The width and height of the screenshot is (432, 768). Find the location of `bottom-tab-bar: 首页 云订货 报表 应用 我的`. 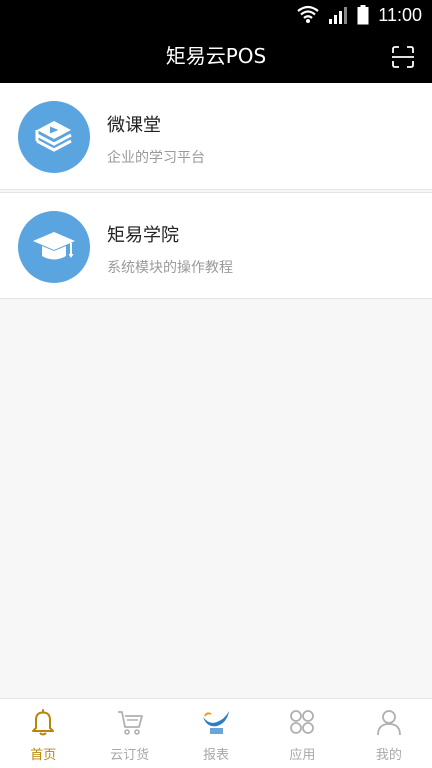

bottom-tab-bar: 首页 云订货 报表 应用 我的 is located at coordinates (216, 733).